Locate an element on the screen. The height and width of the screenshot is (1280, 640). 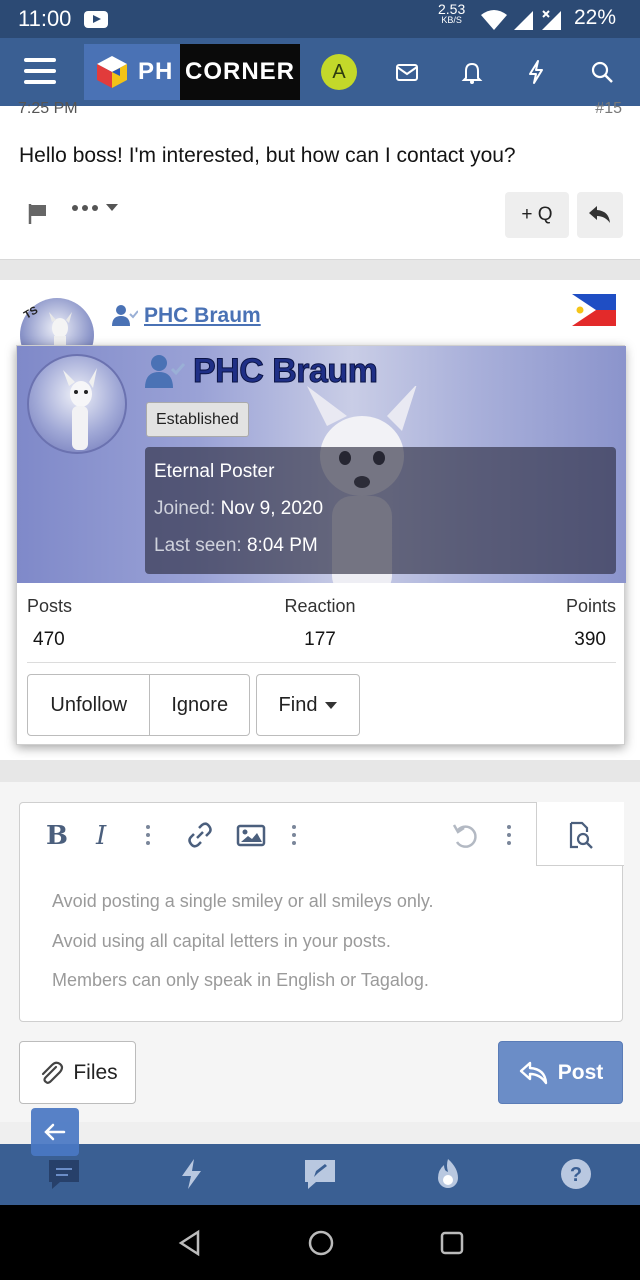
preview-search-icon is located at coordinates (581, 835).